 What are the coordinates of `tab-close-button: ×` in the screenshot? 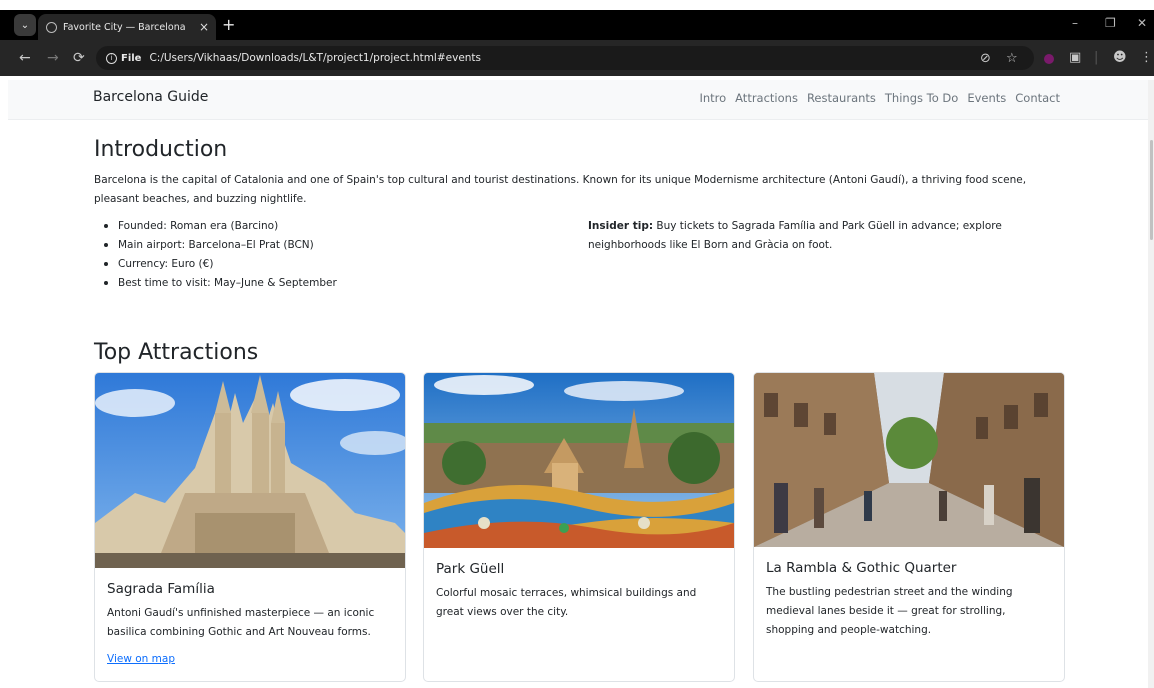 It's located at (204, 27).